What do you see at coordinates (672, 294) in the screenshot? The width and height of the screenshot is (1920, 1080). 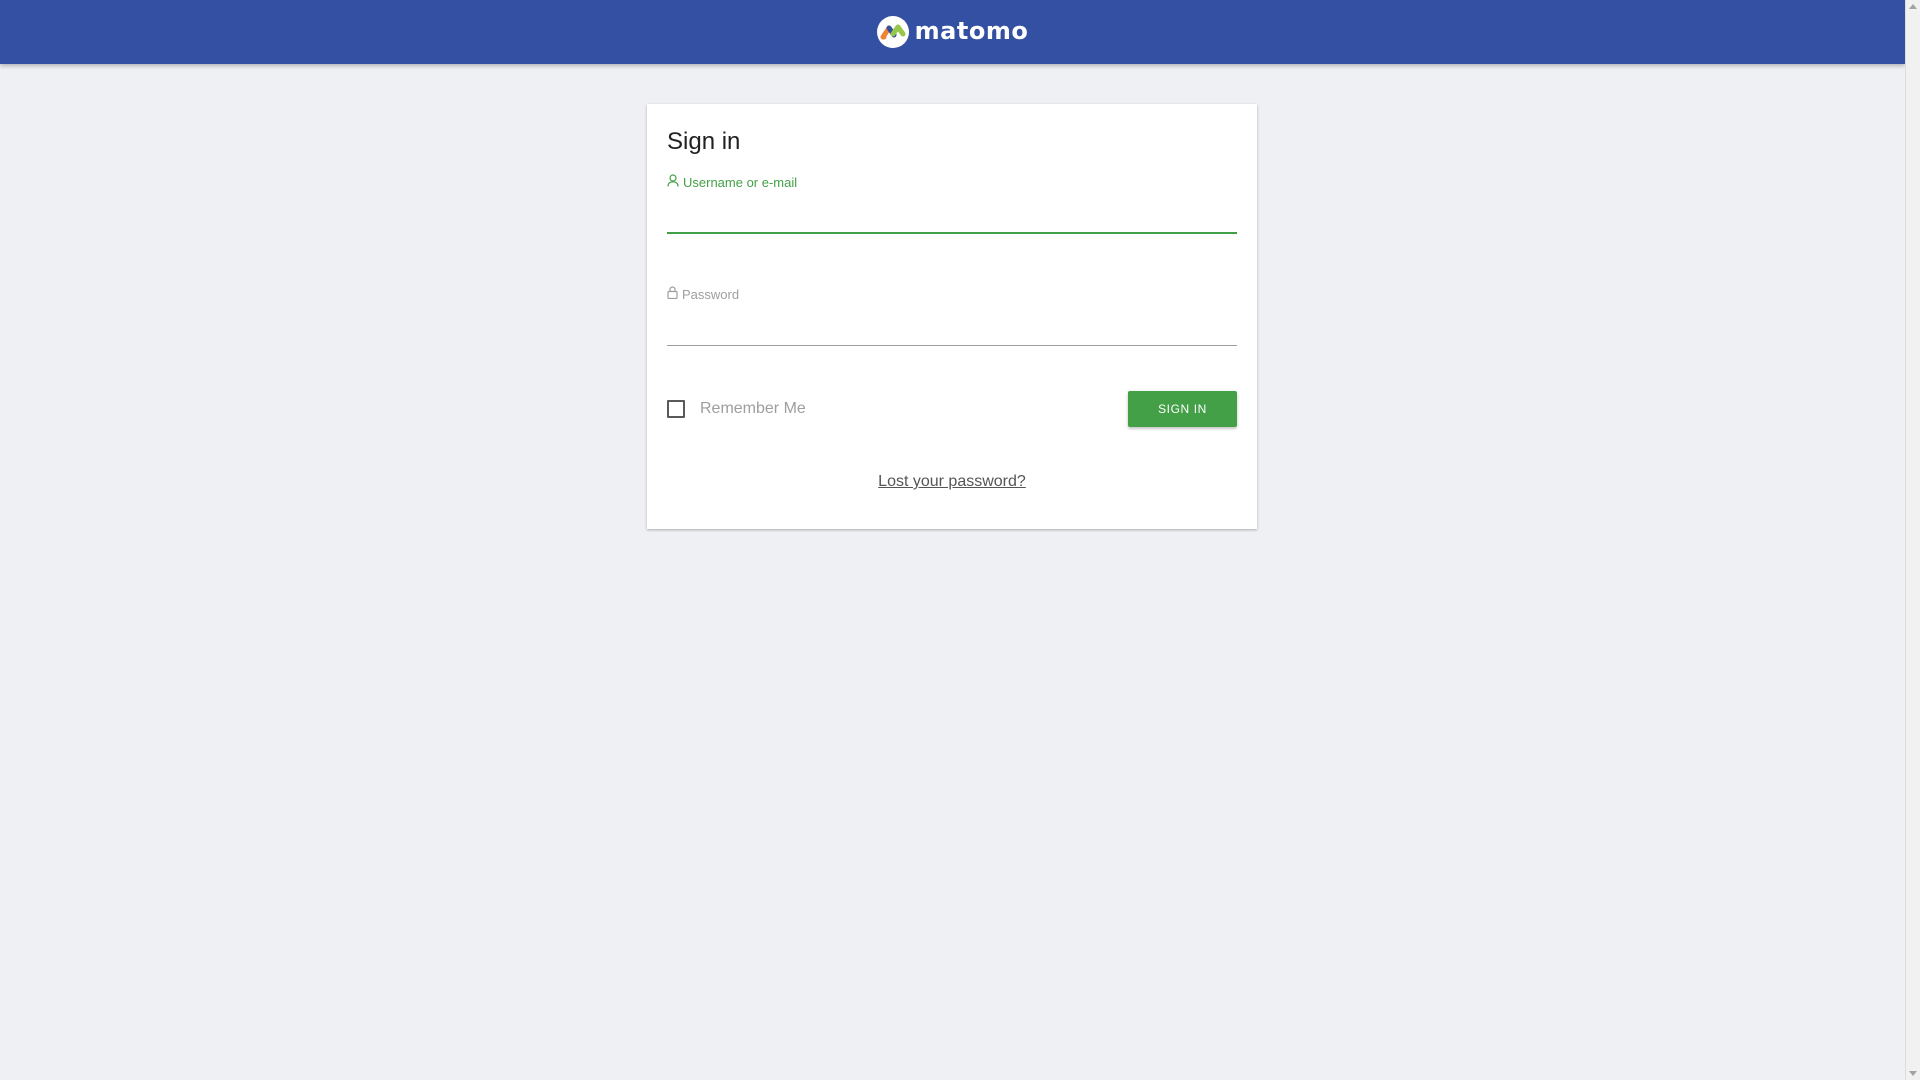 I see `lock-icon` at bounding box center [672, 294].